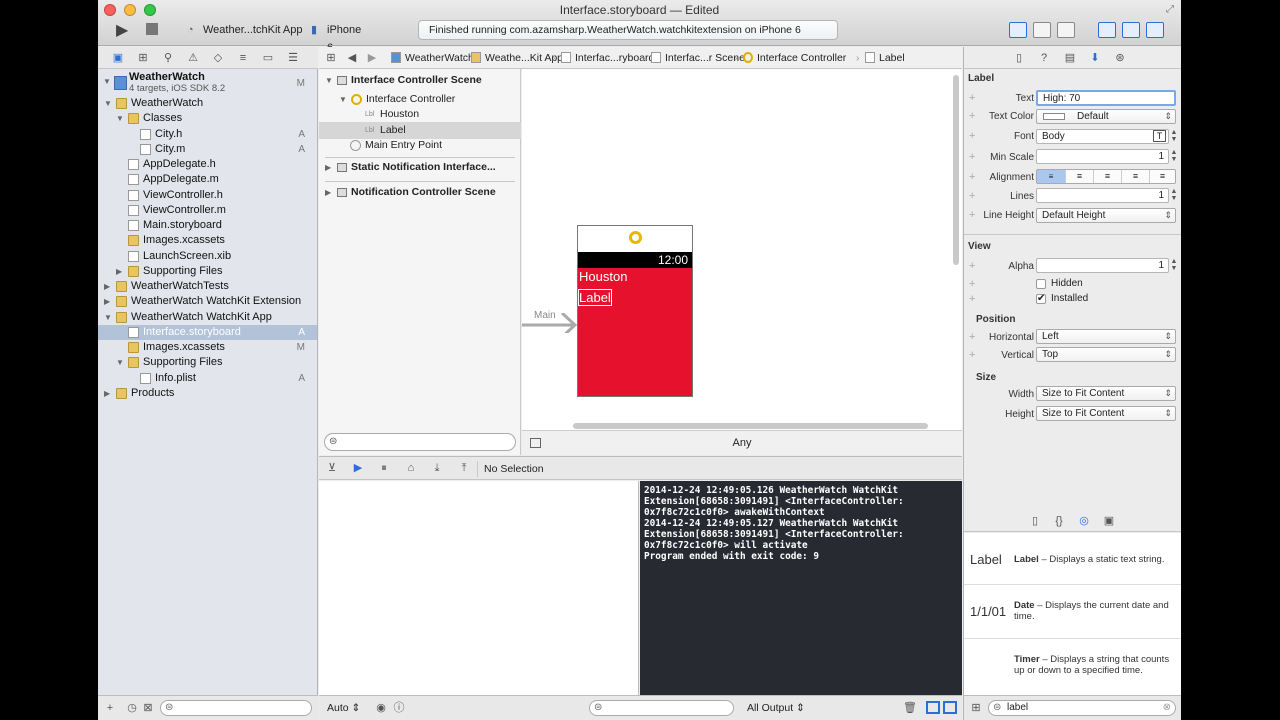  Describe the element at coordinates (399, 708) in the screenshot. I see `info-icon: ⓘ` at that location.